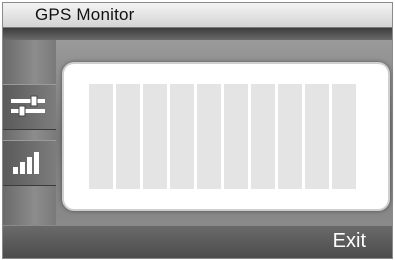 The width and height of the screenshot is (395, 260). Describe the element at coordinates (349, 241) in the screenshot. I see `exit-button: Exit` at that location.